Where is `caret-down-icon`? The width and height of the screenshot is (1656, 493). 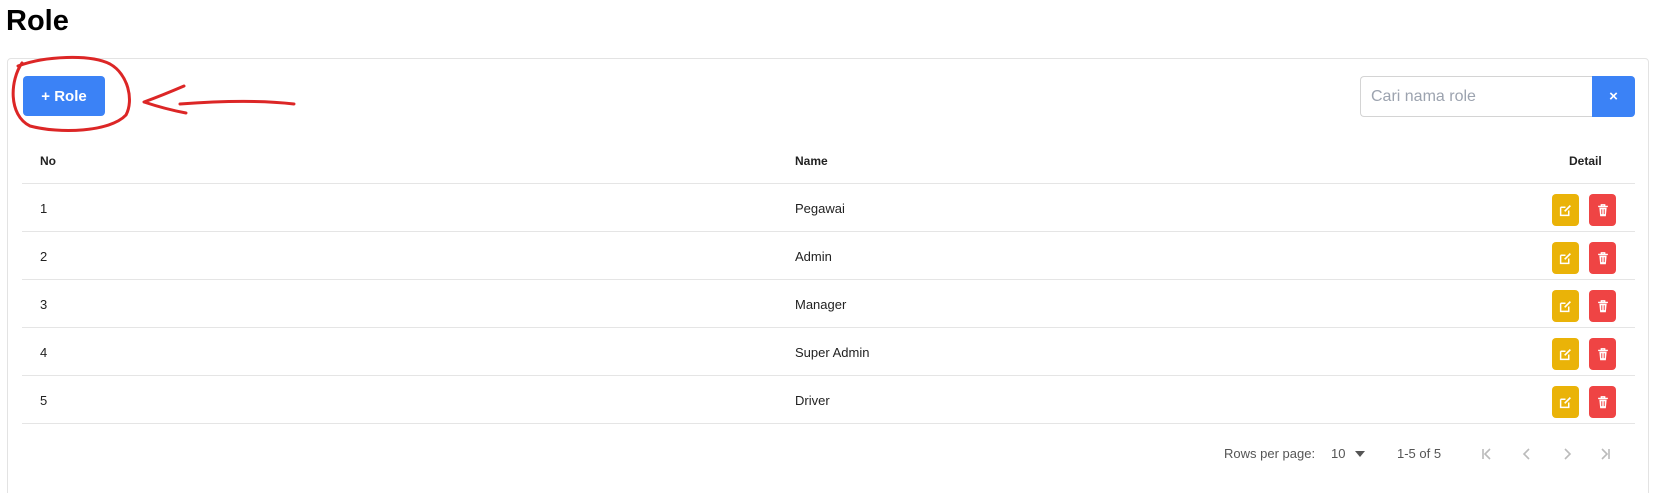 caret-down-icon is located at coordinates (1360, 454).